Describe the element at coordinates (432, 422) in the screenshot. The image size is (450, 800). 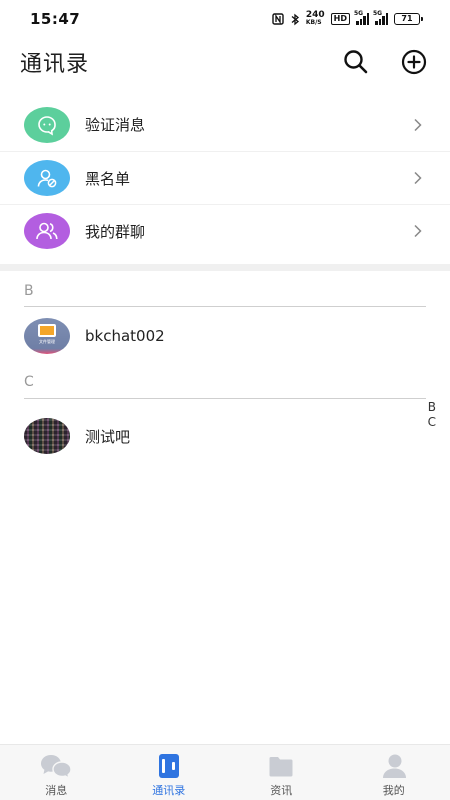
I see `index-letter-c: C` at that location.